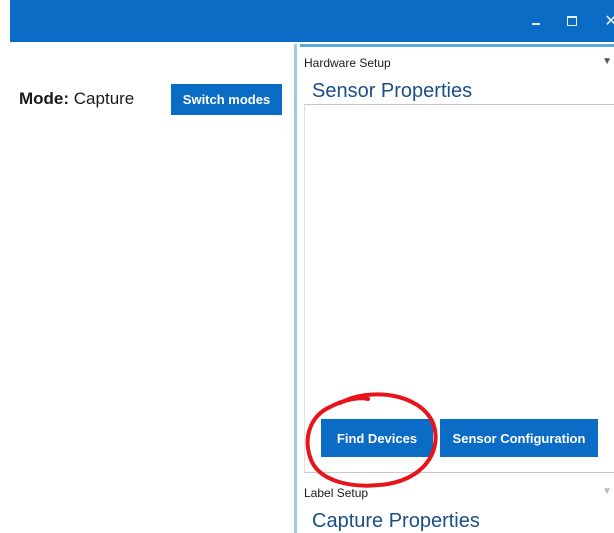  I want to click on title-bar: ✕, so click(312, 21).